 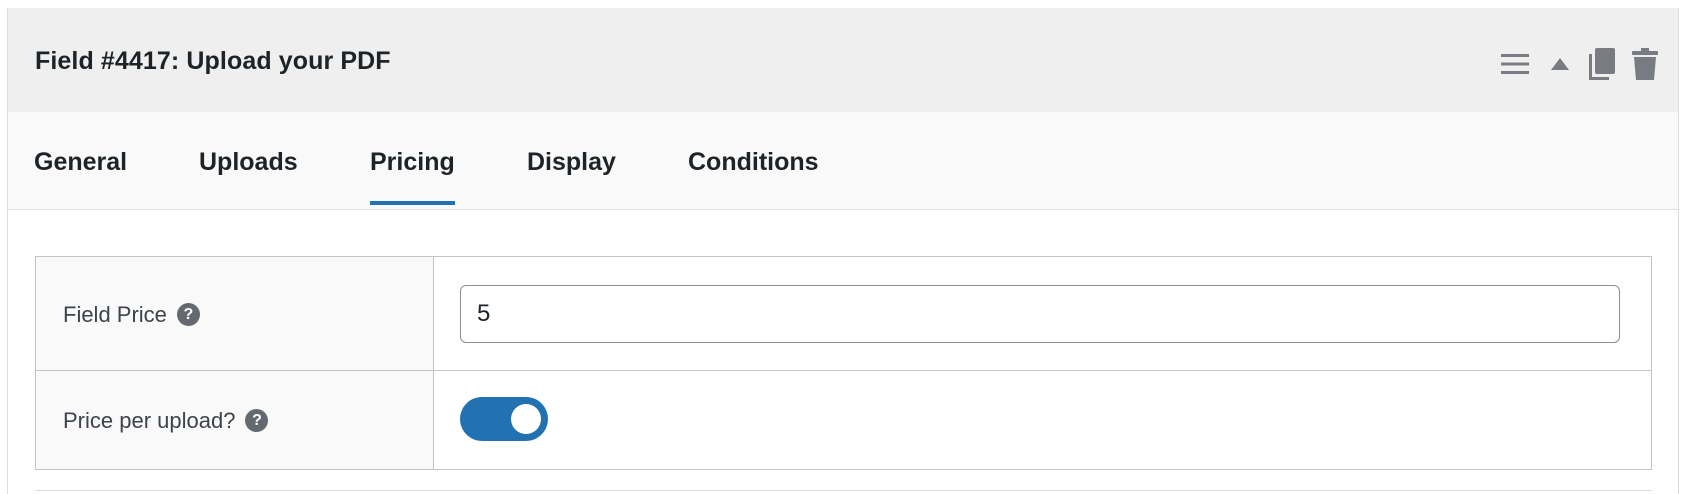 What do you see at coordinates (1515, 64) in the screenshot?
I see `menu-icon` at bounding box center [1515, 64].